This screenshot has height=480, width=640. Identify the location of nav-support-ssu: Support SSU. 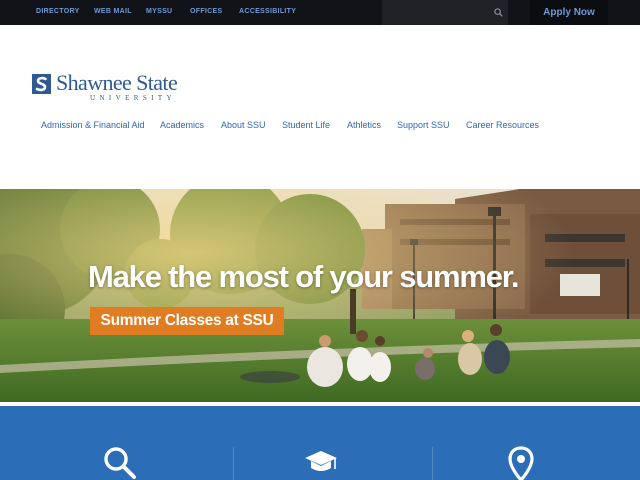
(423, 125).